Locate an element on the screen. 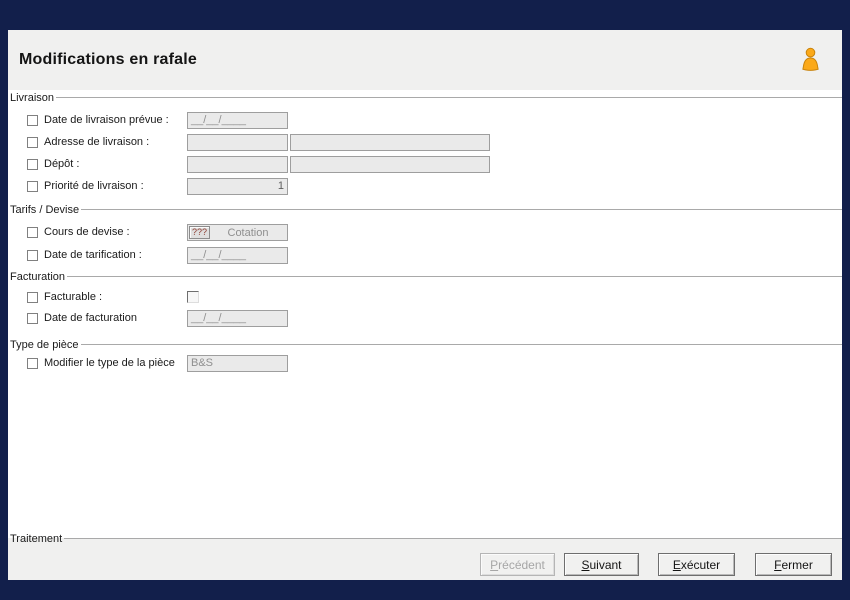 The height and width of the screenshot is (600, 850). field-label: Adresse de livraison : is located at coordinates (97, 142).